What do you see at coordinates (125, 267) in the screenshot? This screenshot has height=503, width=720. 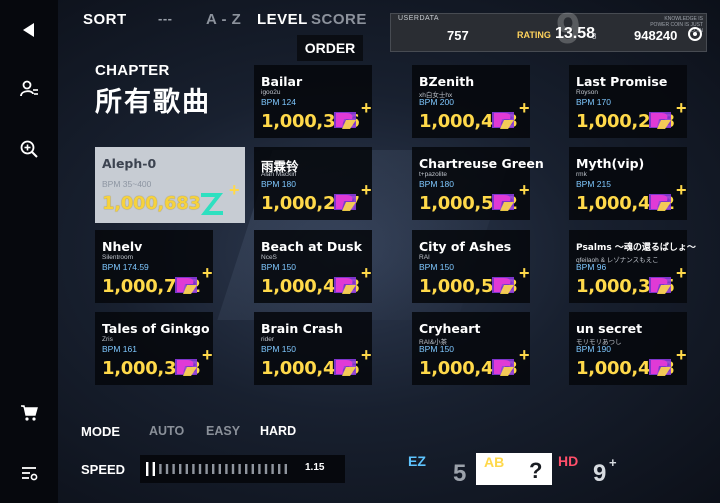 I see `song-bpm: BPM 174.59` at bounding box center [125, 267].